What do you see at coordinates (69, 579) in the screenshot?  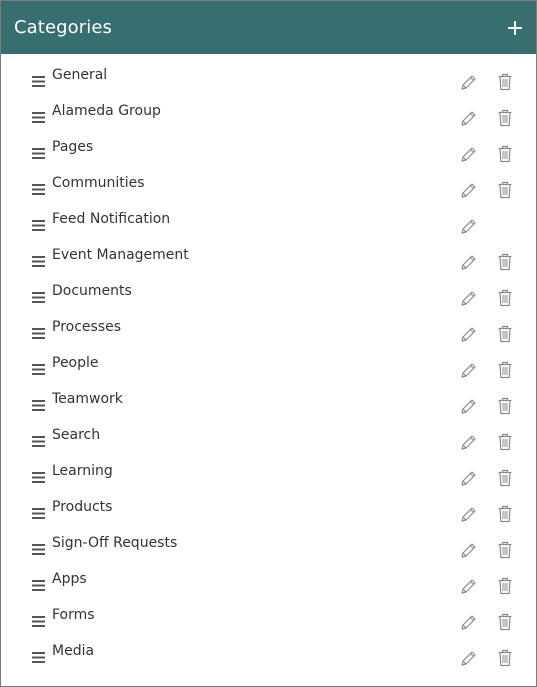 I see `category-label: Apps` at bounding box center [69, 579].